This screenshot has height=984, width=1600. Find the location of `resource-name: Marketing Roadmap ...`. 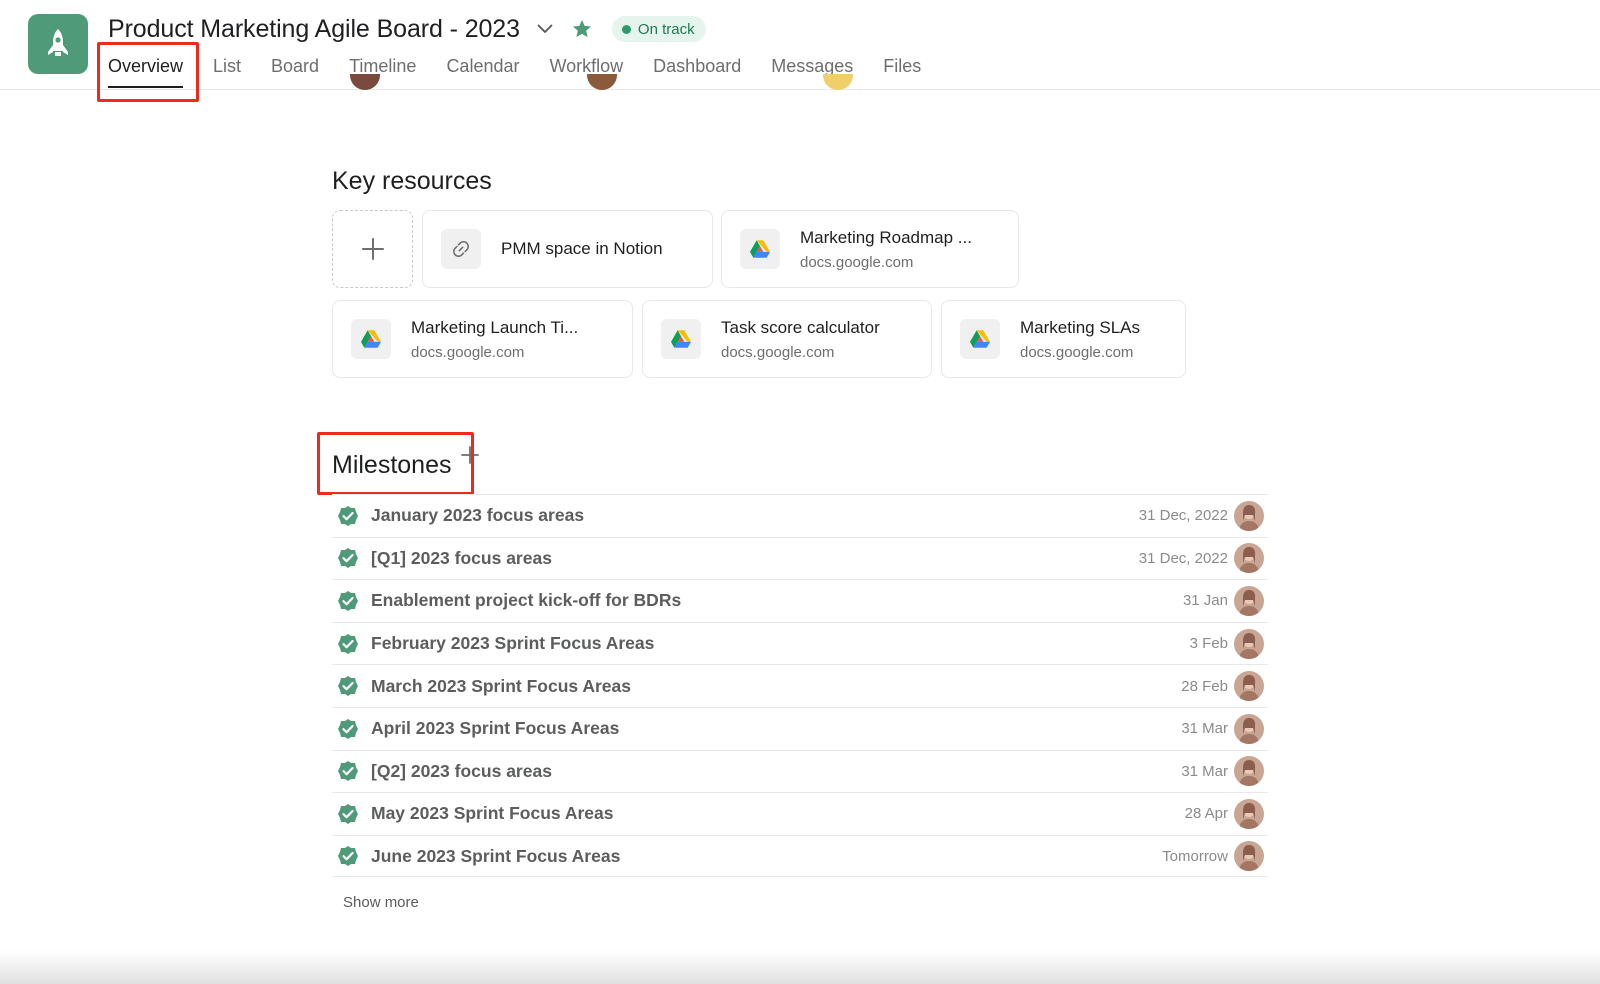

resource-name: Marketing Roadmap ... is located at coordinates (886, 237).